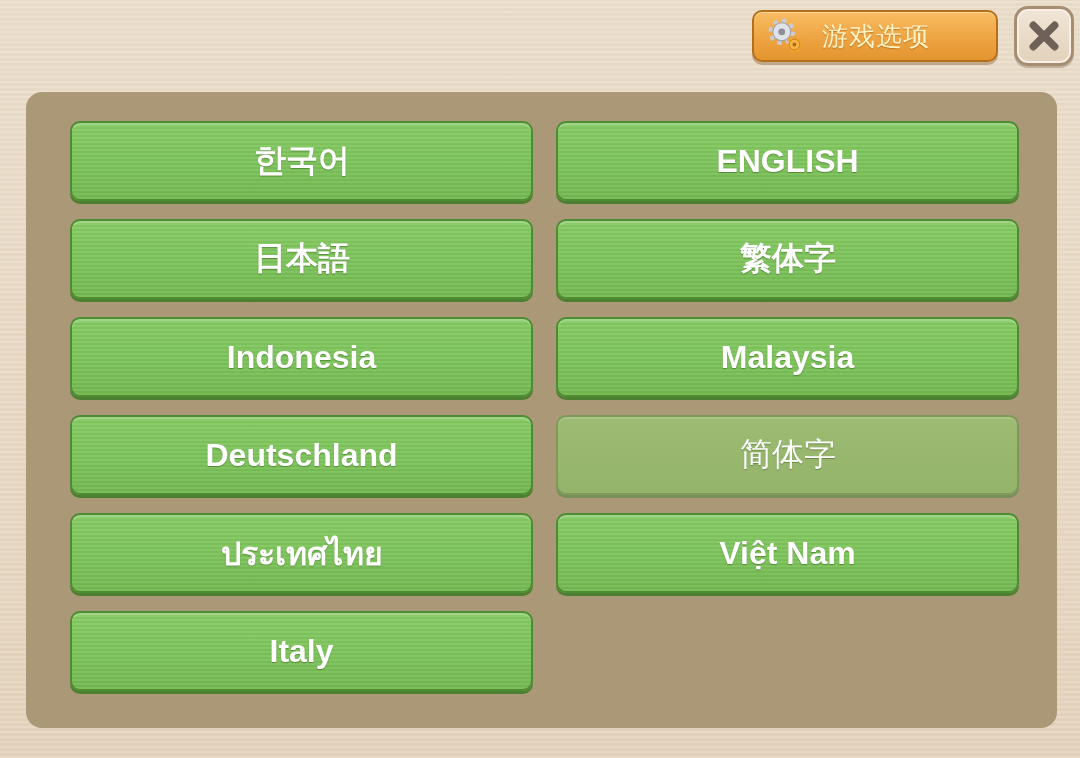  Describe the element at coordinates (787, 455) in the screenshot. I see `language-button: 简体字` at that location.